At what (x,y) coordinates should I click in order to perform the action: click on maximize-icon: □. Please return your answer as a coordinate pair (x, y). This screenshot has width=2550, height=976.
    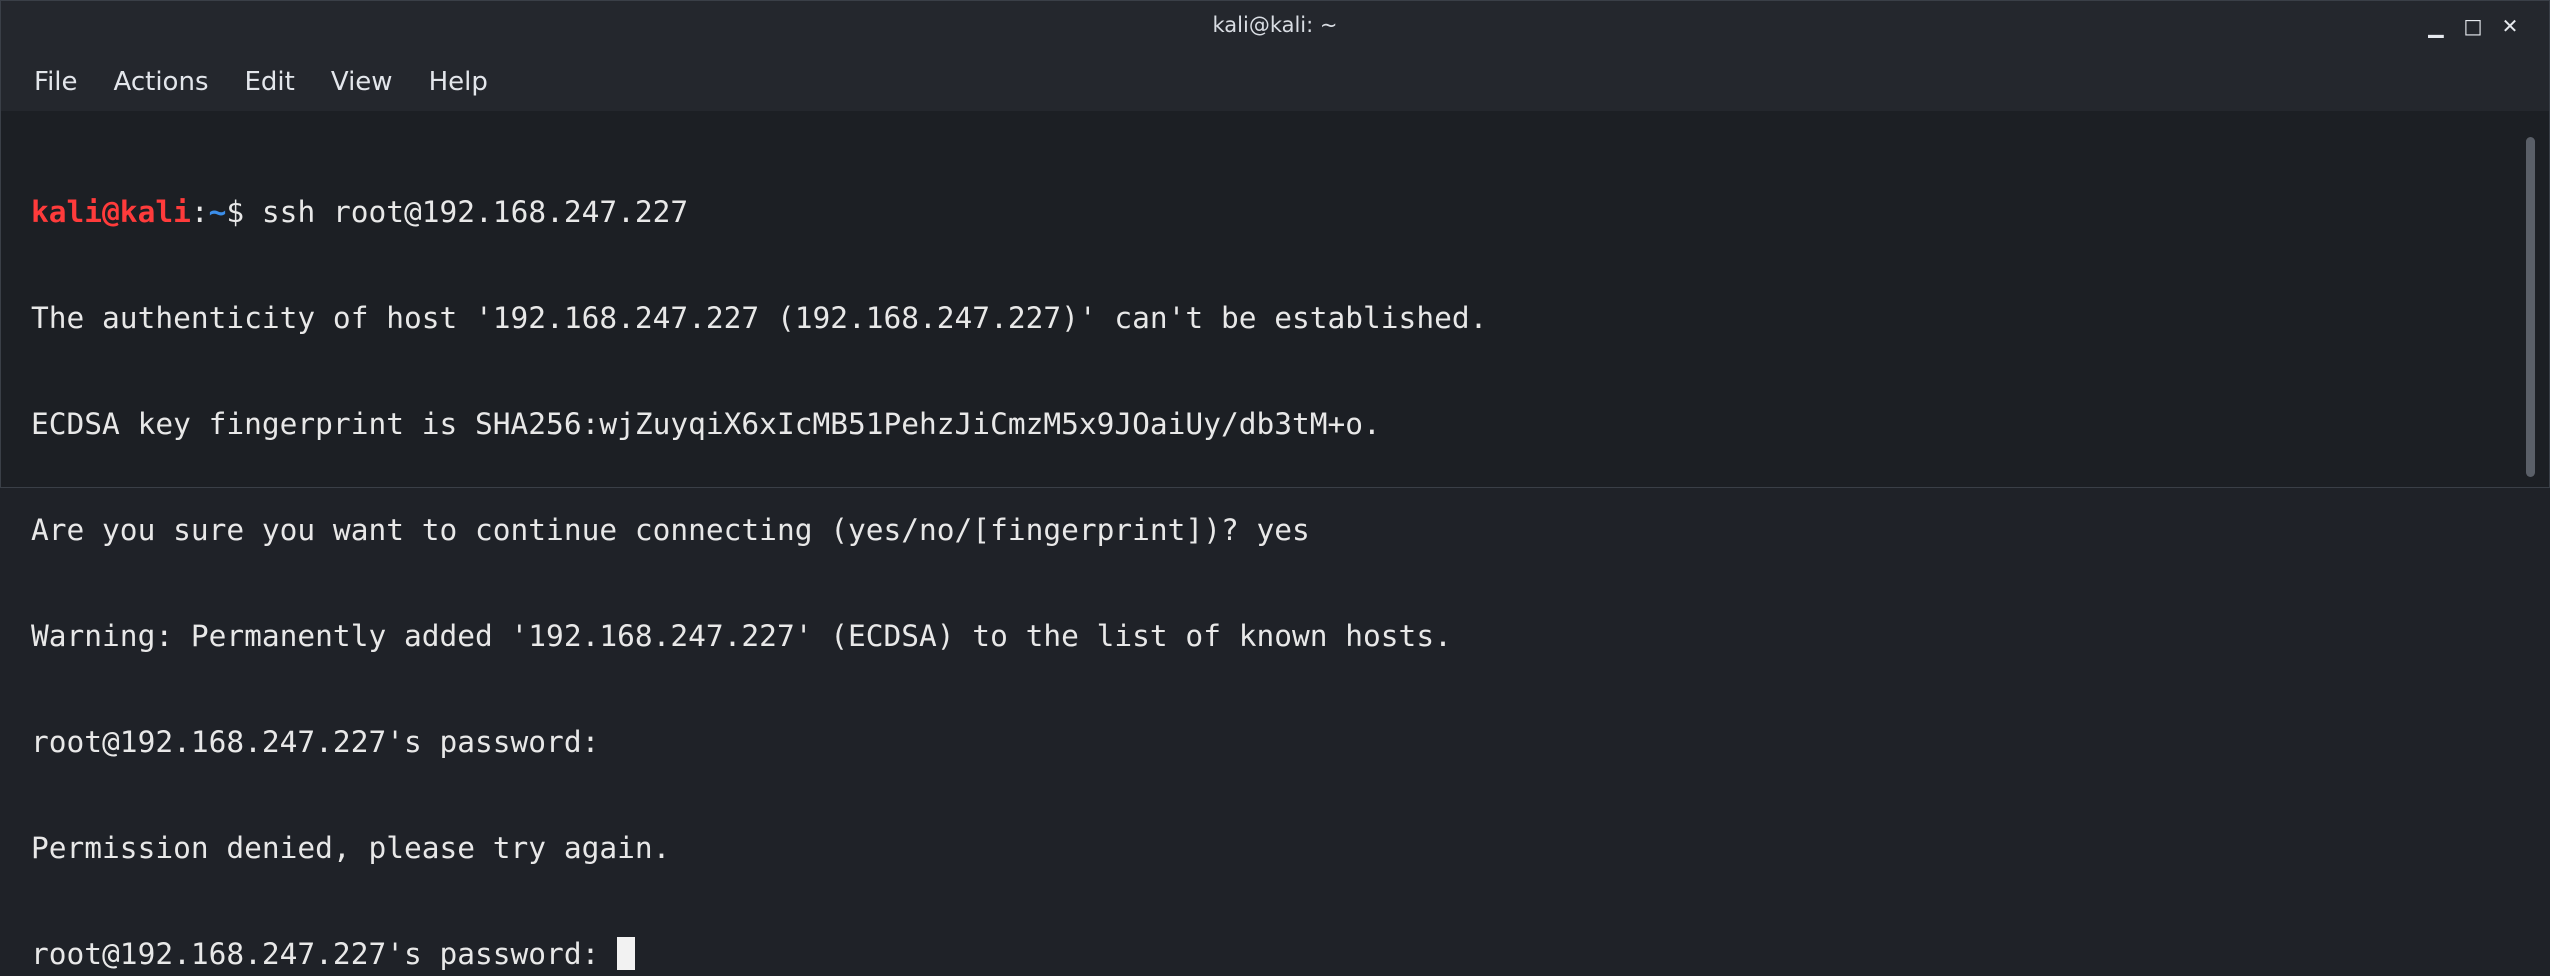
    Looking at the image, I should click on (2473, 26).